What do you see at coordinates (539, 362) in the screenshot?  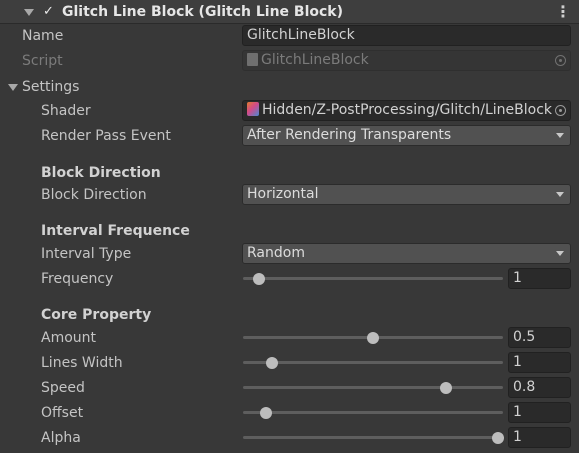 I see `lines-width-input: 1` at bounding box center [539, 362].